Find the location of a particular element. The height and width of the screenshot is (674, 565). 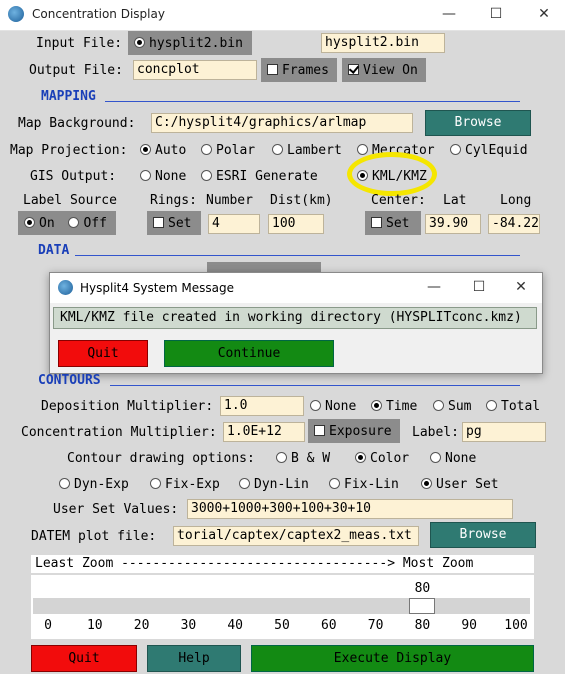

projection-cylequid-radio: CylEquid is located at coordinates (489, 150).